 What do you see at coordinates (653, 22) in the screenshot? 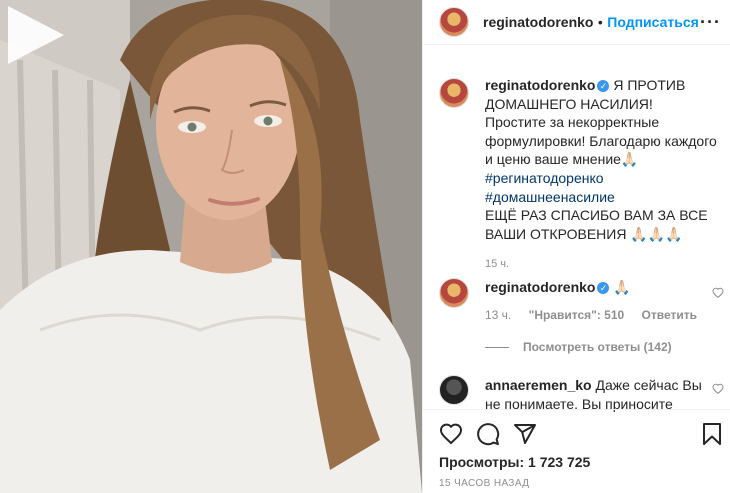
I see `follow-button: Подписаться` at bounding box center [653, 22].